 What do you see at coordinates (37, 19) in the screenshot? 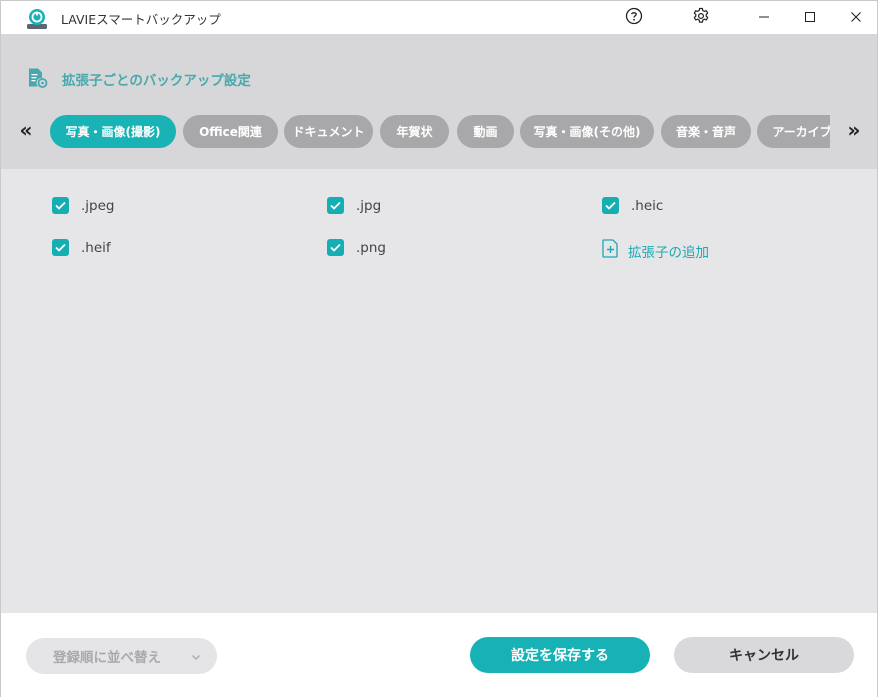
I see `backup-drive-icon` at bounding box center [37, 19].